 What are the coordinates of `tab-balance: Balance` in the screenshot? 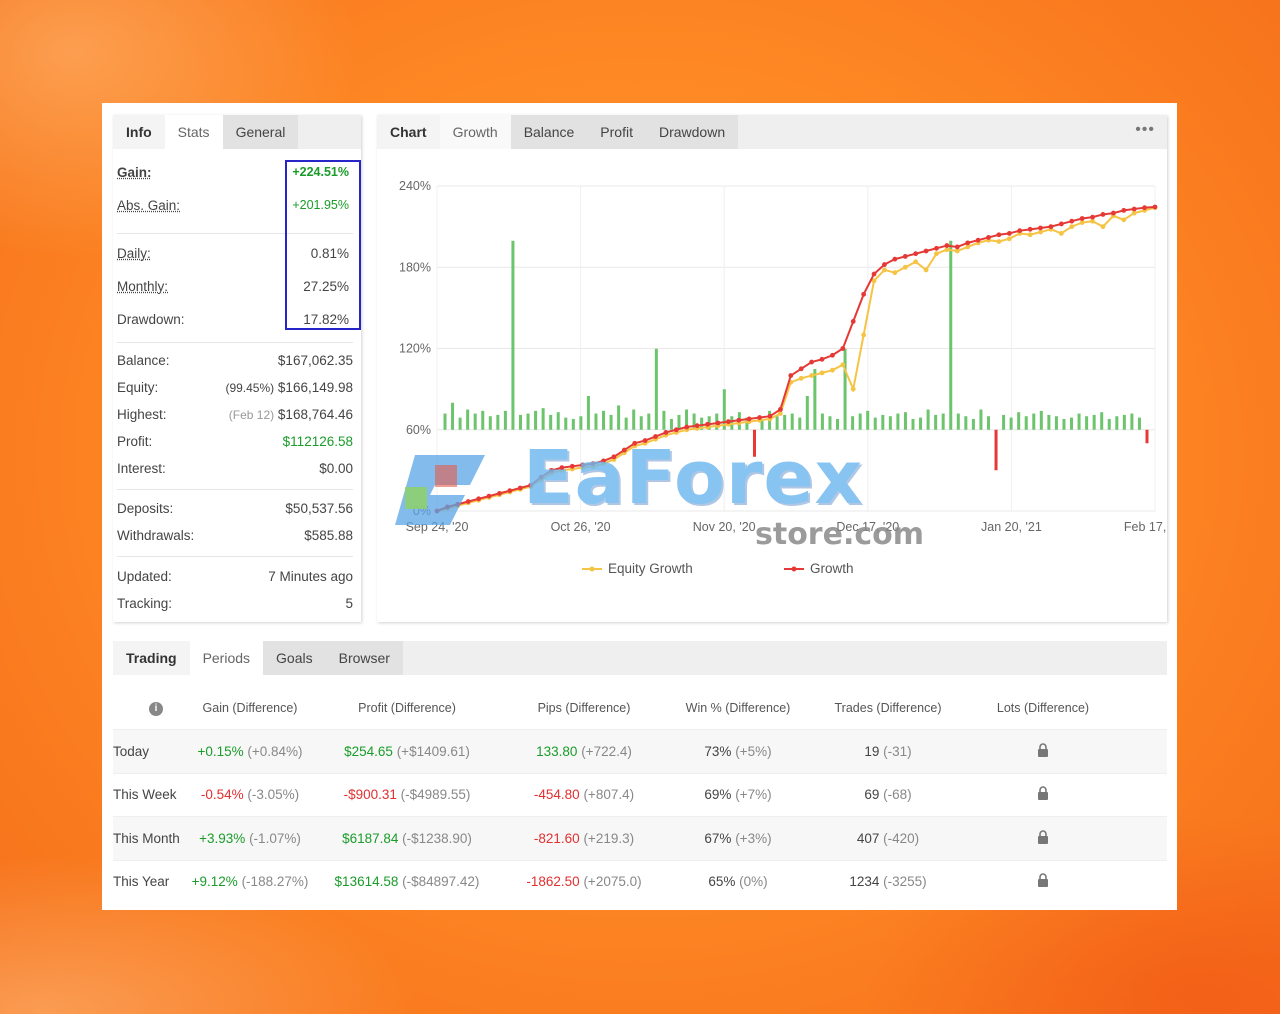 It's located at (549, 132).